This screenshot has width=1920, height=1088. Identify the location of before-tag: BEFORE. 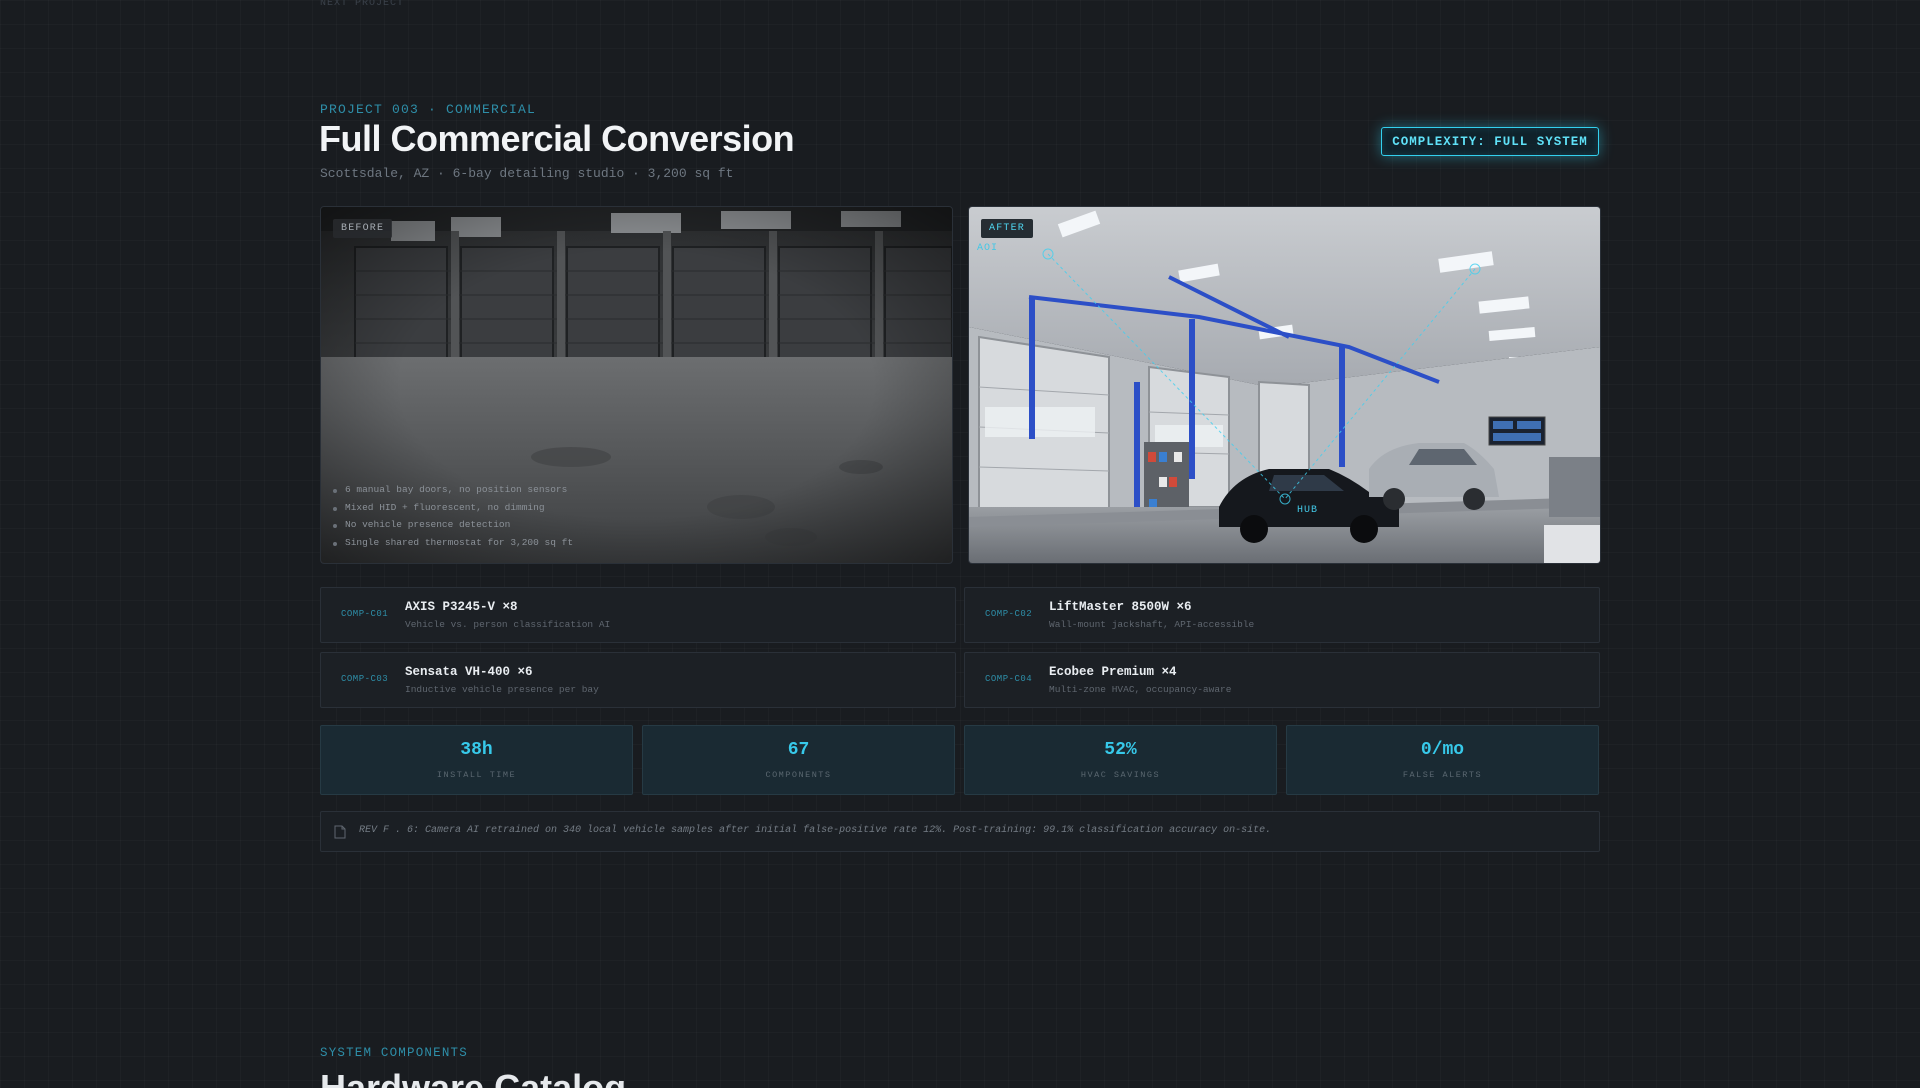
(363, 228).